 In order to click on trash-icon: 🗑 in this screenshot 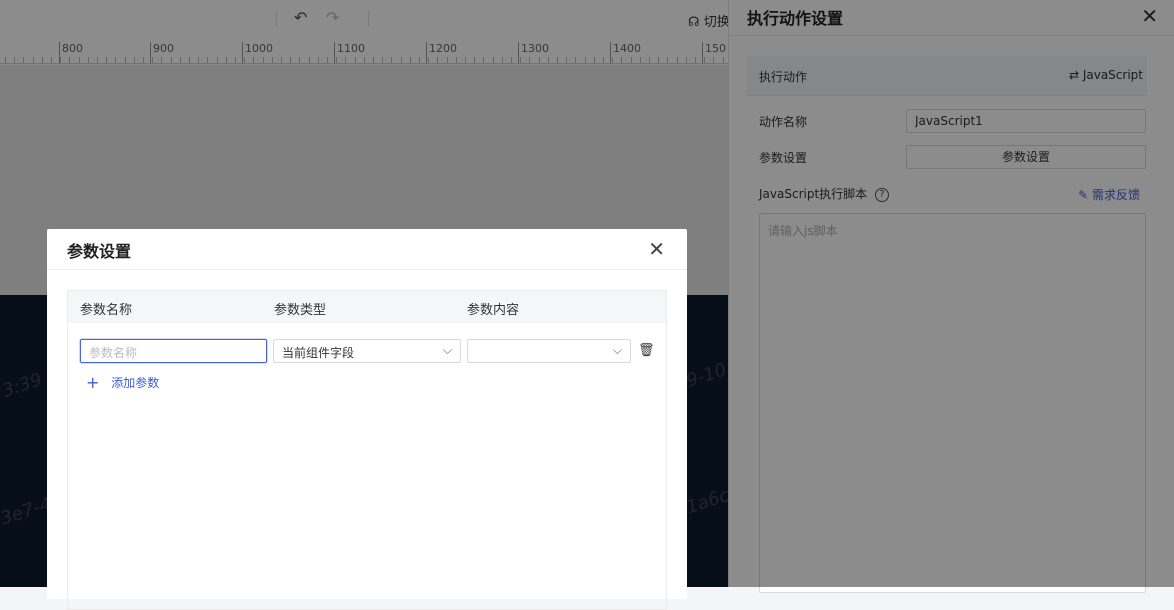, I will do `click(646, 350)`.